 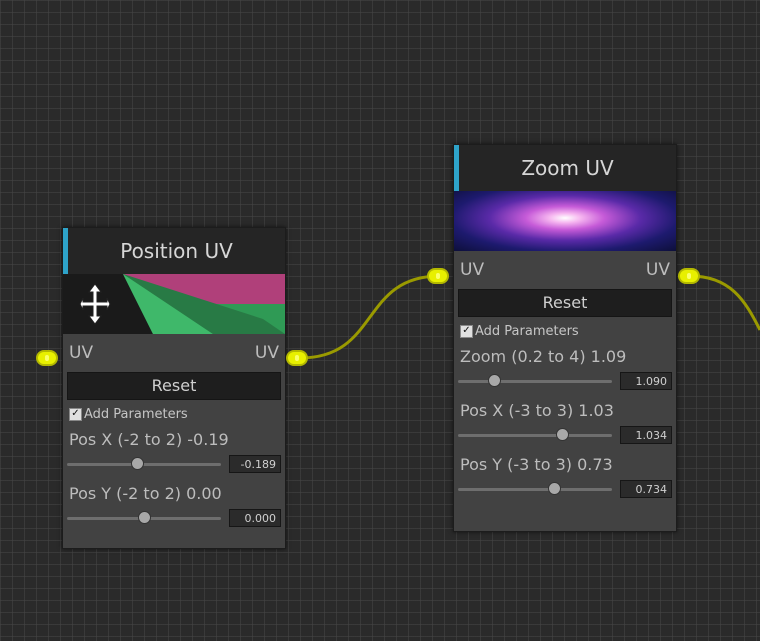 I want to click on node-preview, so click(x=174, y=304).